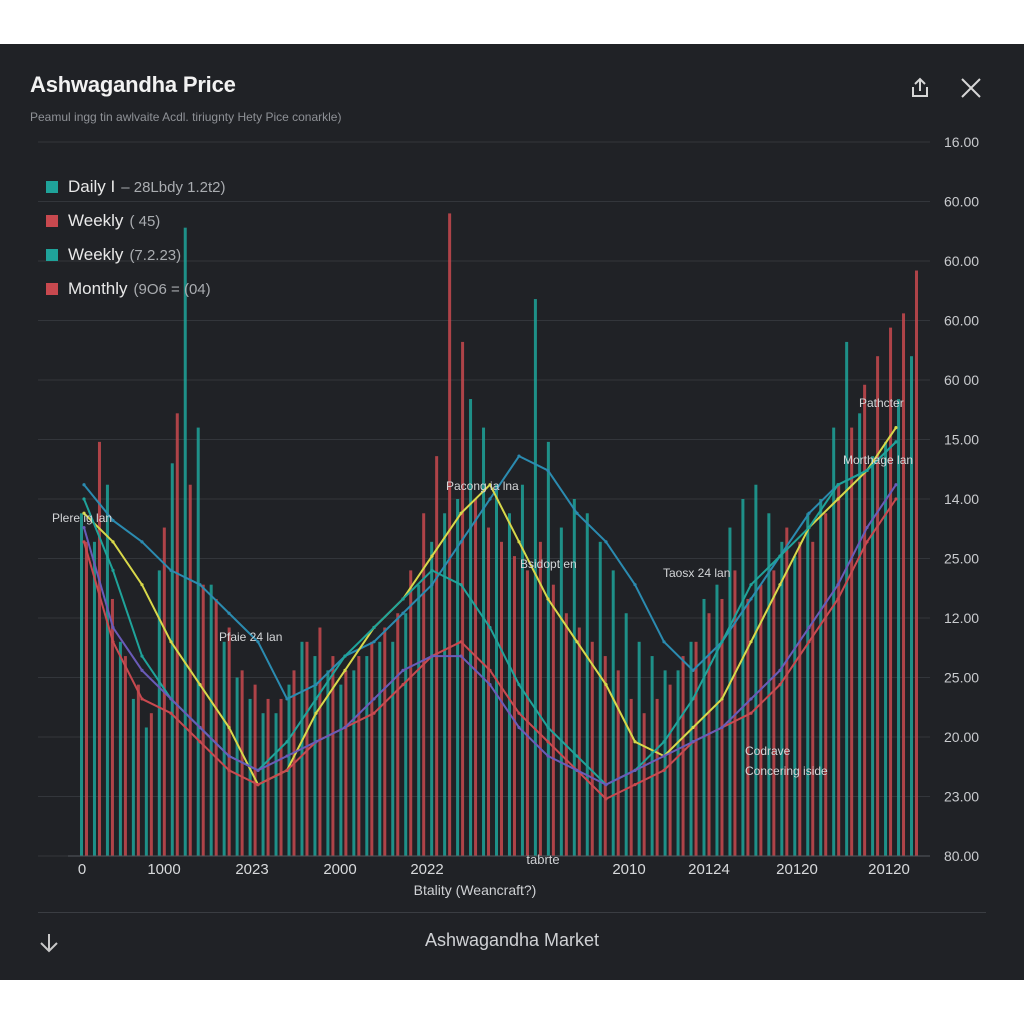 The height and width of the screenshot is (1024, 1024). What do you see at coordinates (542, 859) in the screenshot?
I see `x-axis-annotation: tabrte` at bounding box center [542, 859].